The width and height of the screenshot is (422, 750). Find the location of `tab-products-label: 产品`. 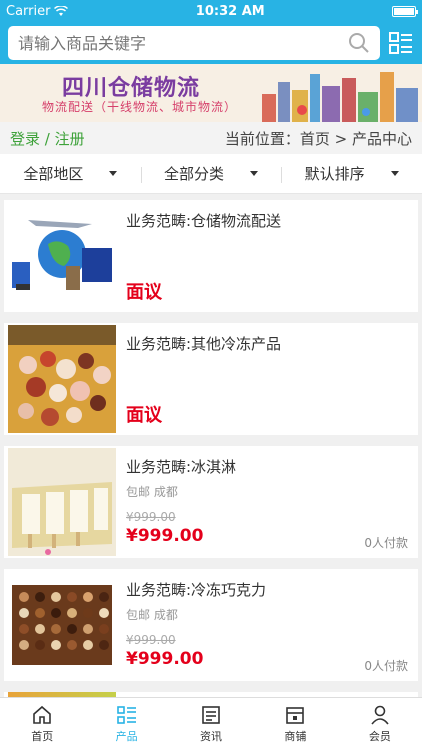

tab-products-label: 产品 is located at coordinates (126, 736).